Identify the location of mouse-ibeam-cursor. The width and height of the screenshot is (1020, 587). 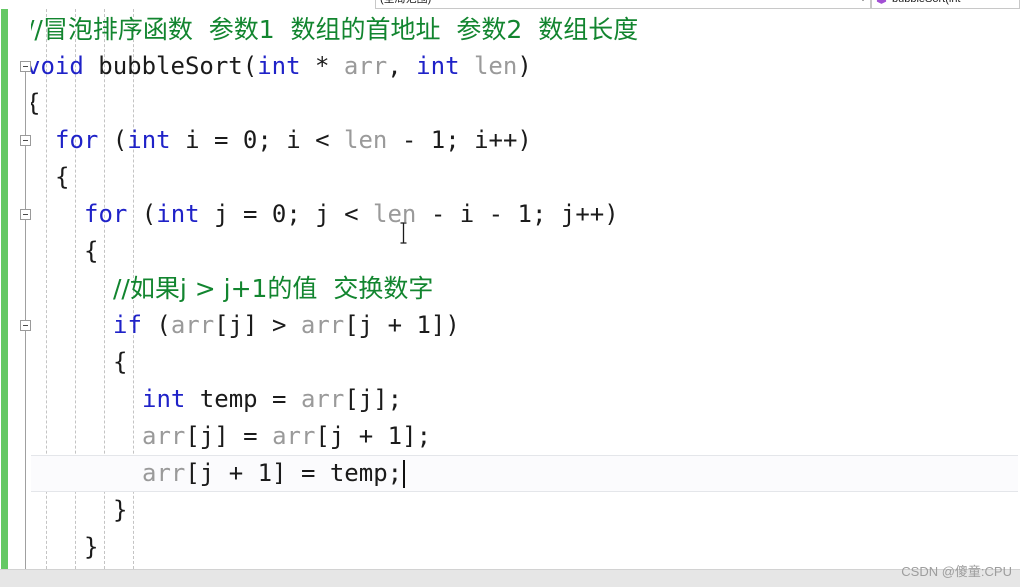
(403, 233).